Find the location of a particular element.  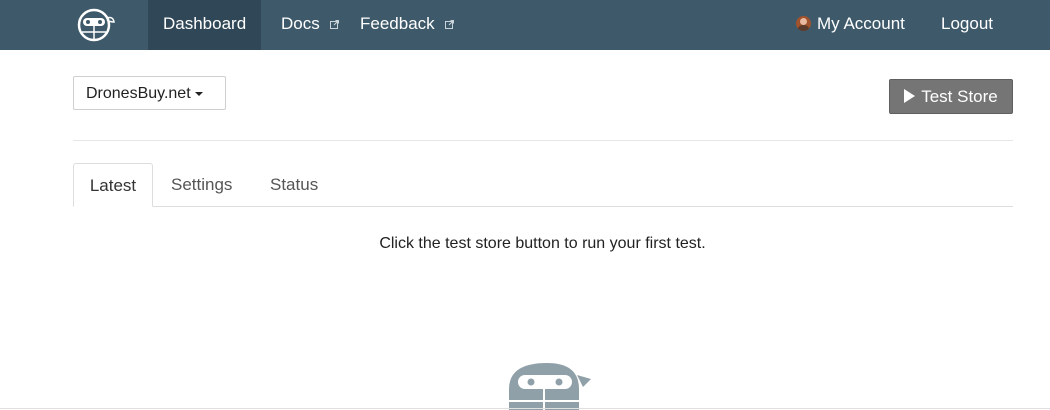

nav-docs: Docs is located at coordinates (310, 25).